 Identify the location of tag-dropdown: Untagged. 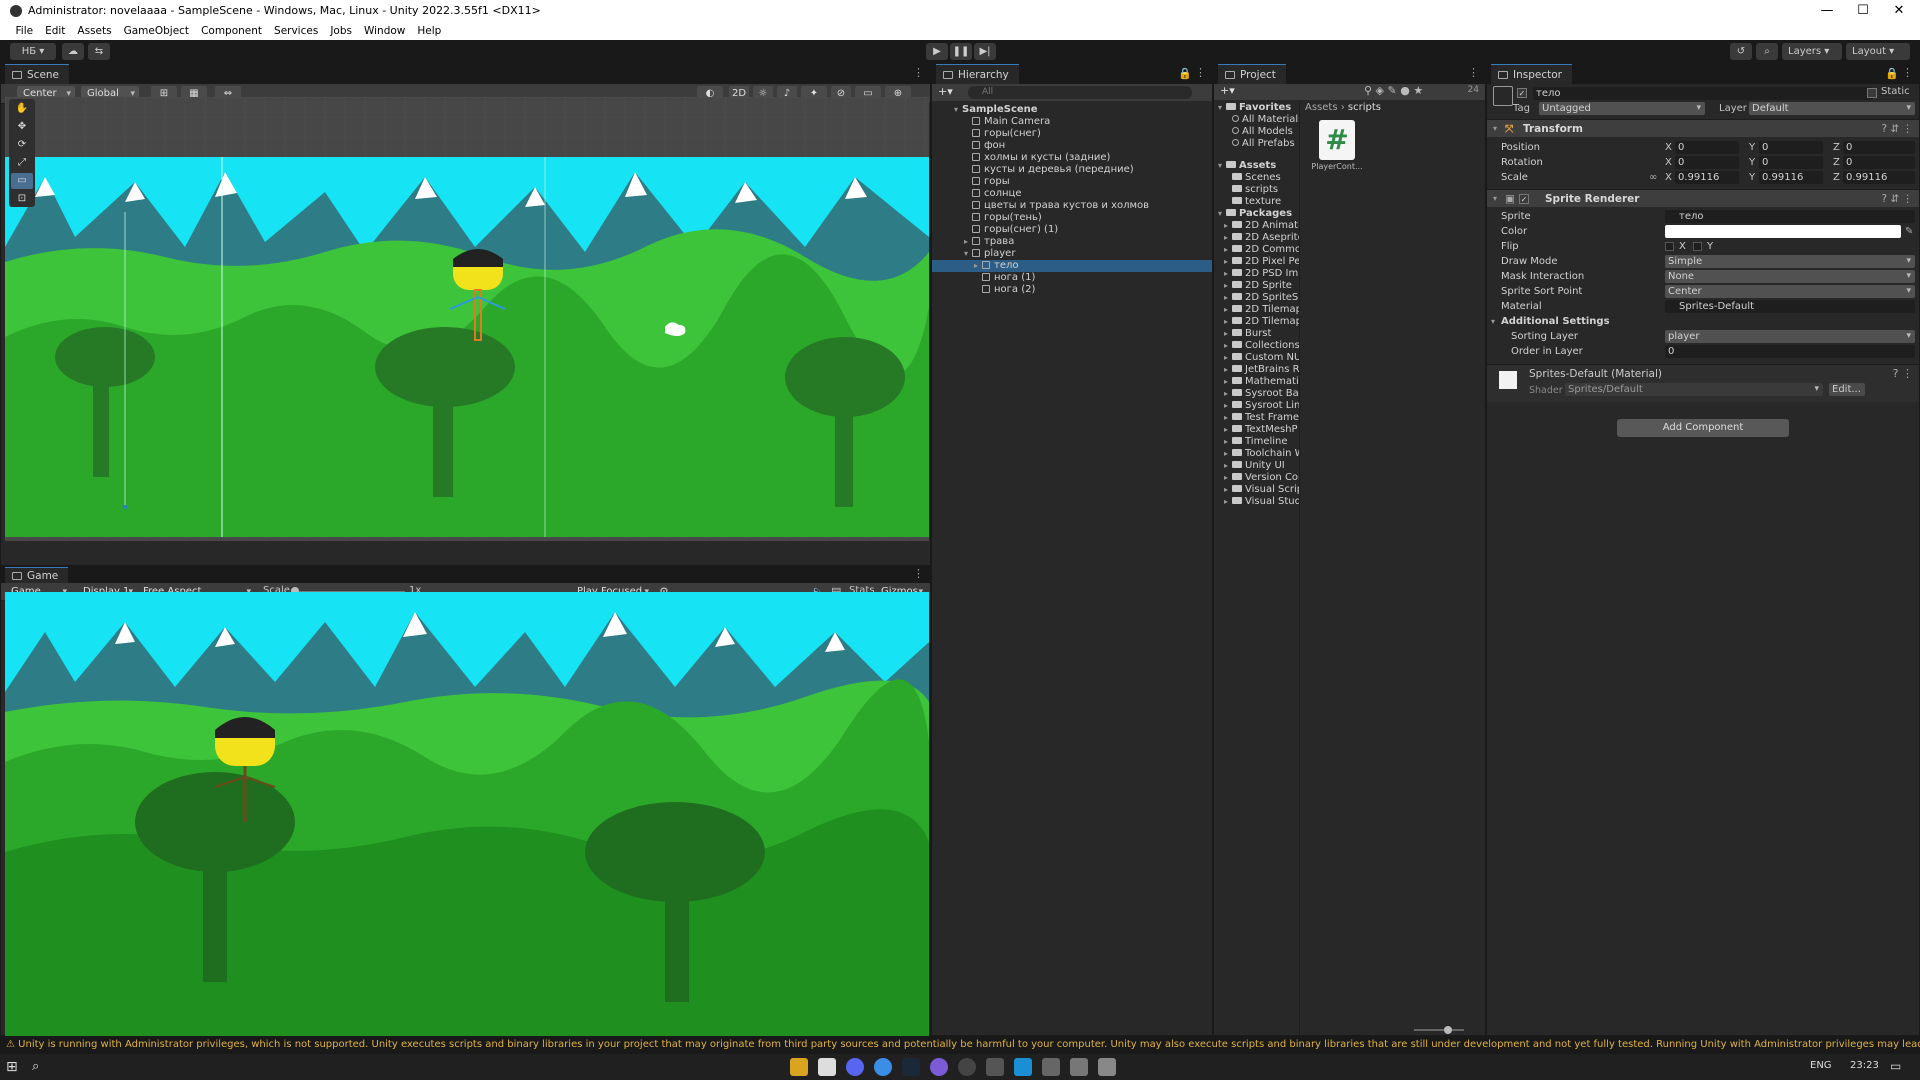
(1622, 108).